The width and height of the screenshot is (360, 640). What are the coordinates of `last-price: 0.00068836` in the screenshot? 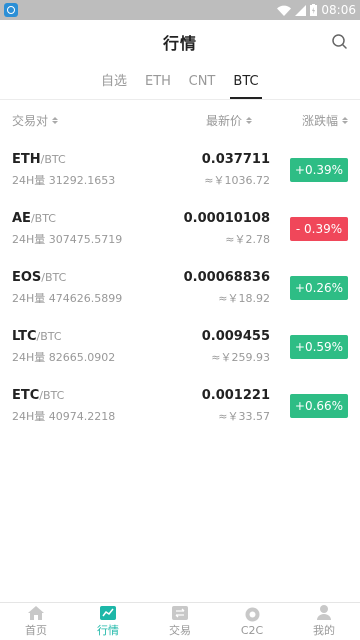 It's located at (226, 277).